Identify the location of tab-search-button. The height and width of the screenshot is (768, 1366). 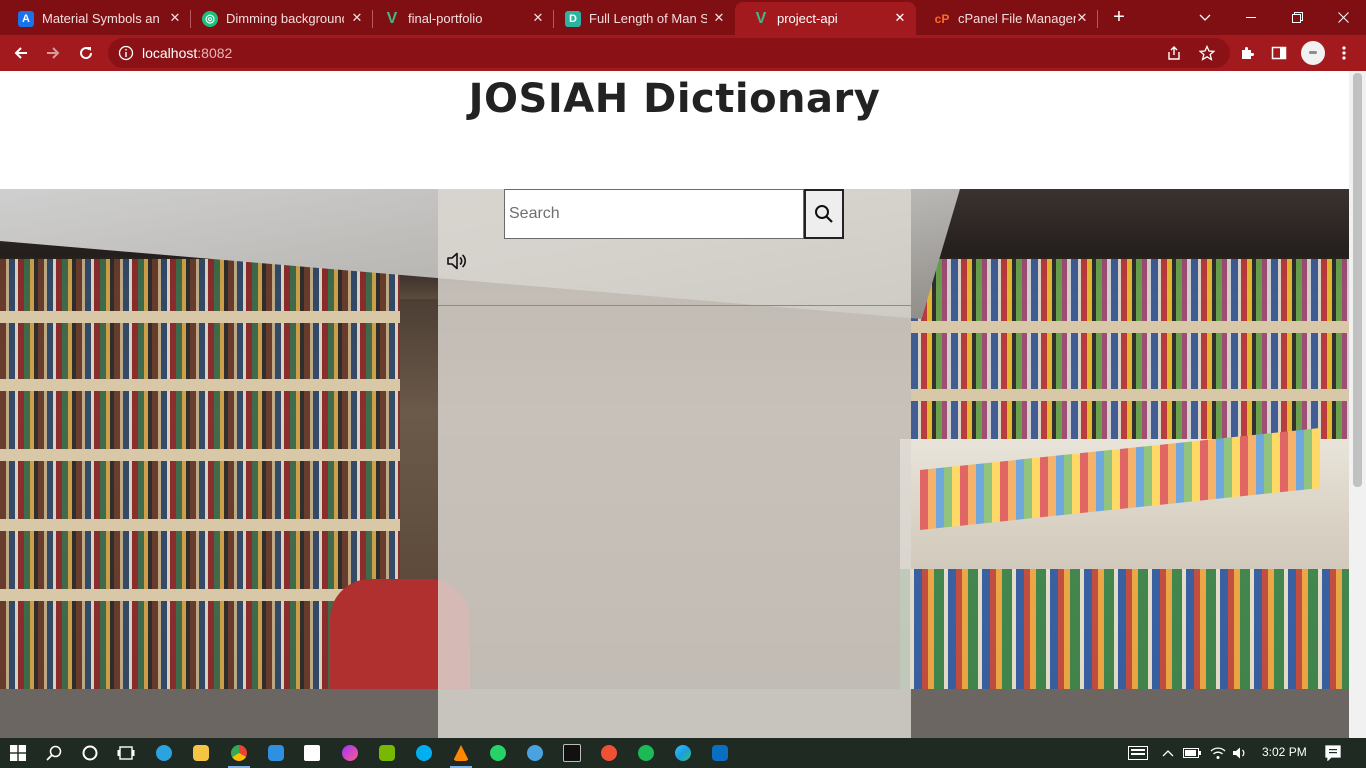
(1205, 17).